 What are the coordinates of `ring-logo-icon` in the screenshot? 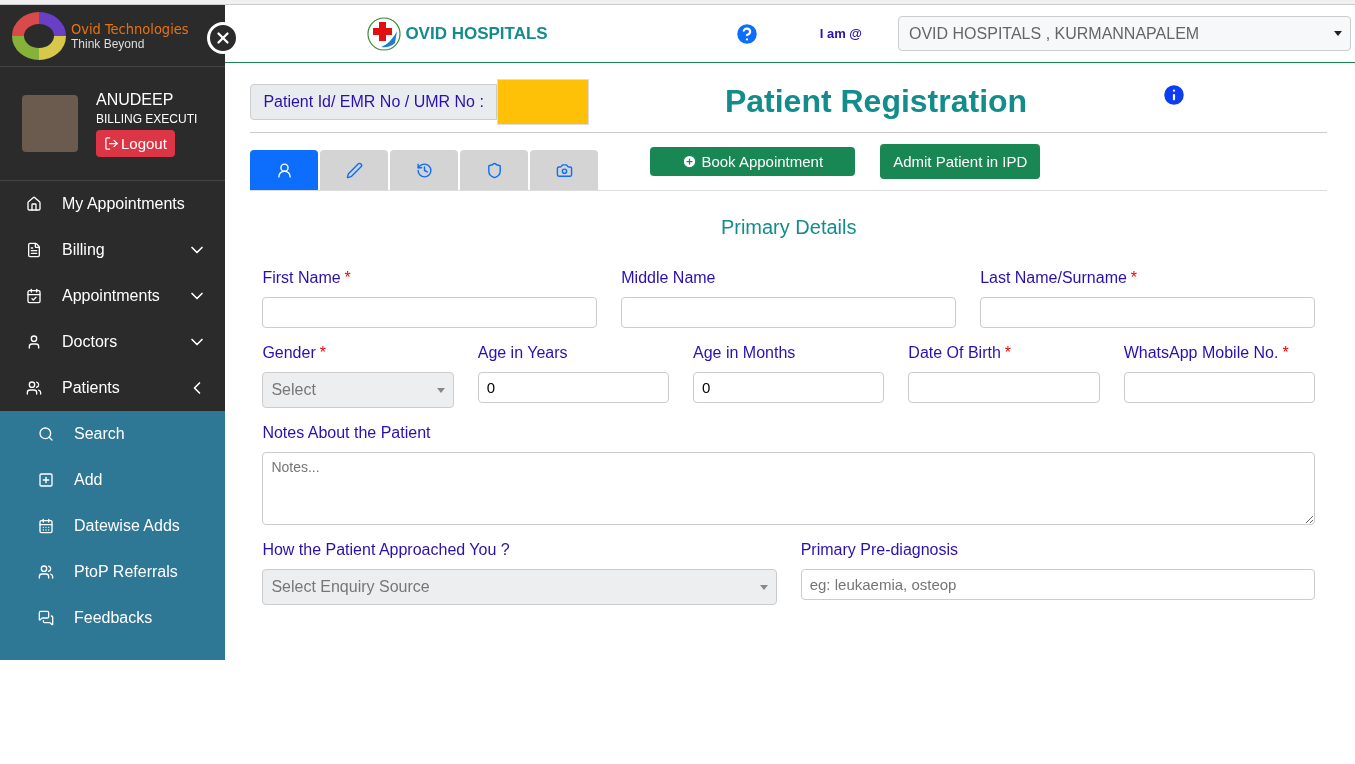 It's located at (39, 35).